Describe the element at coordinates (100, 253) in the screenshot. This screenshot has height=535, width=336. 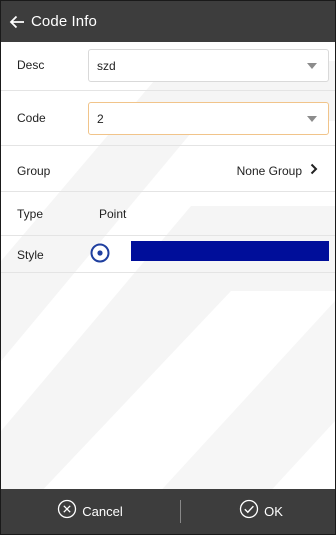
I see `radio-selected-icon` at that location.